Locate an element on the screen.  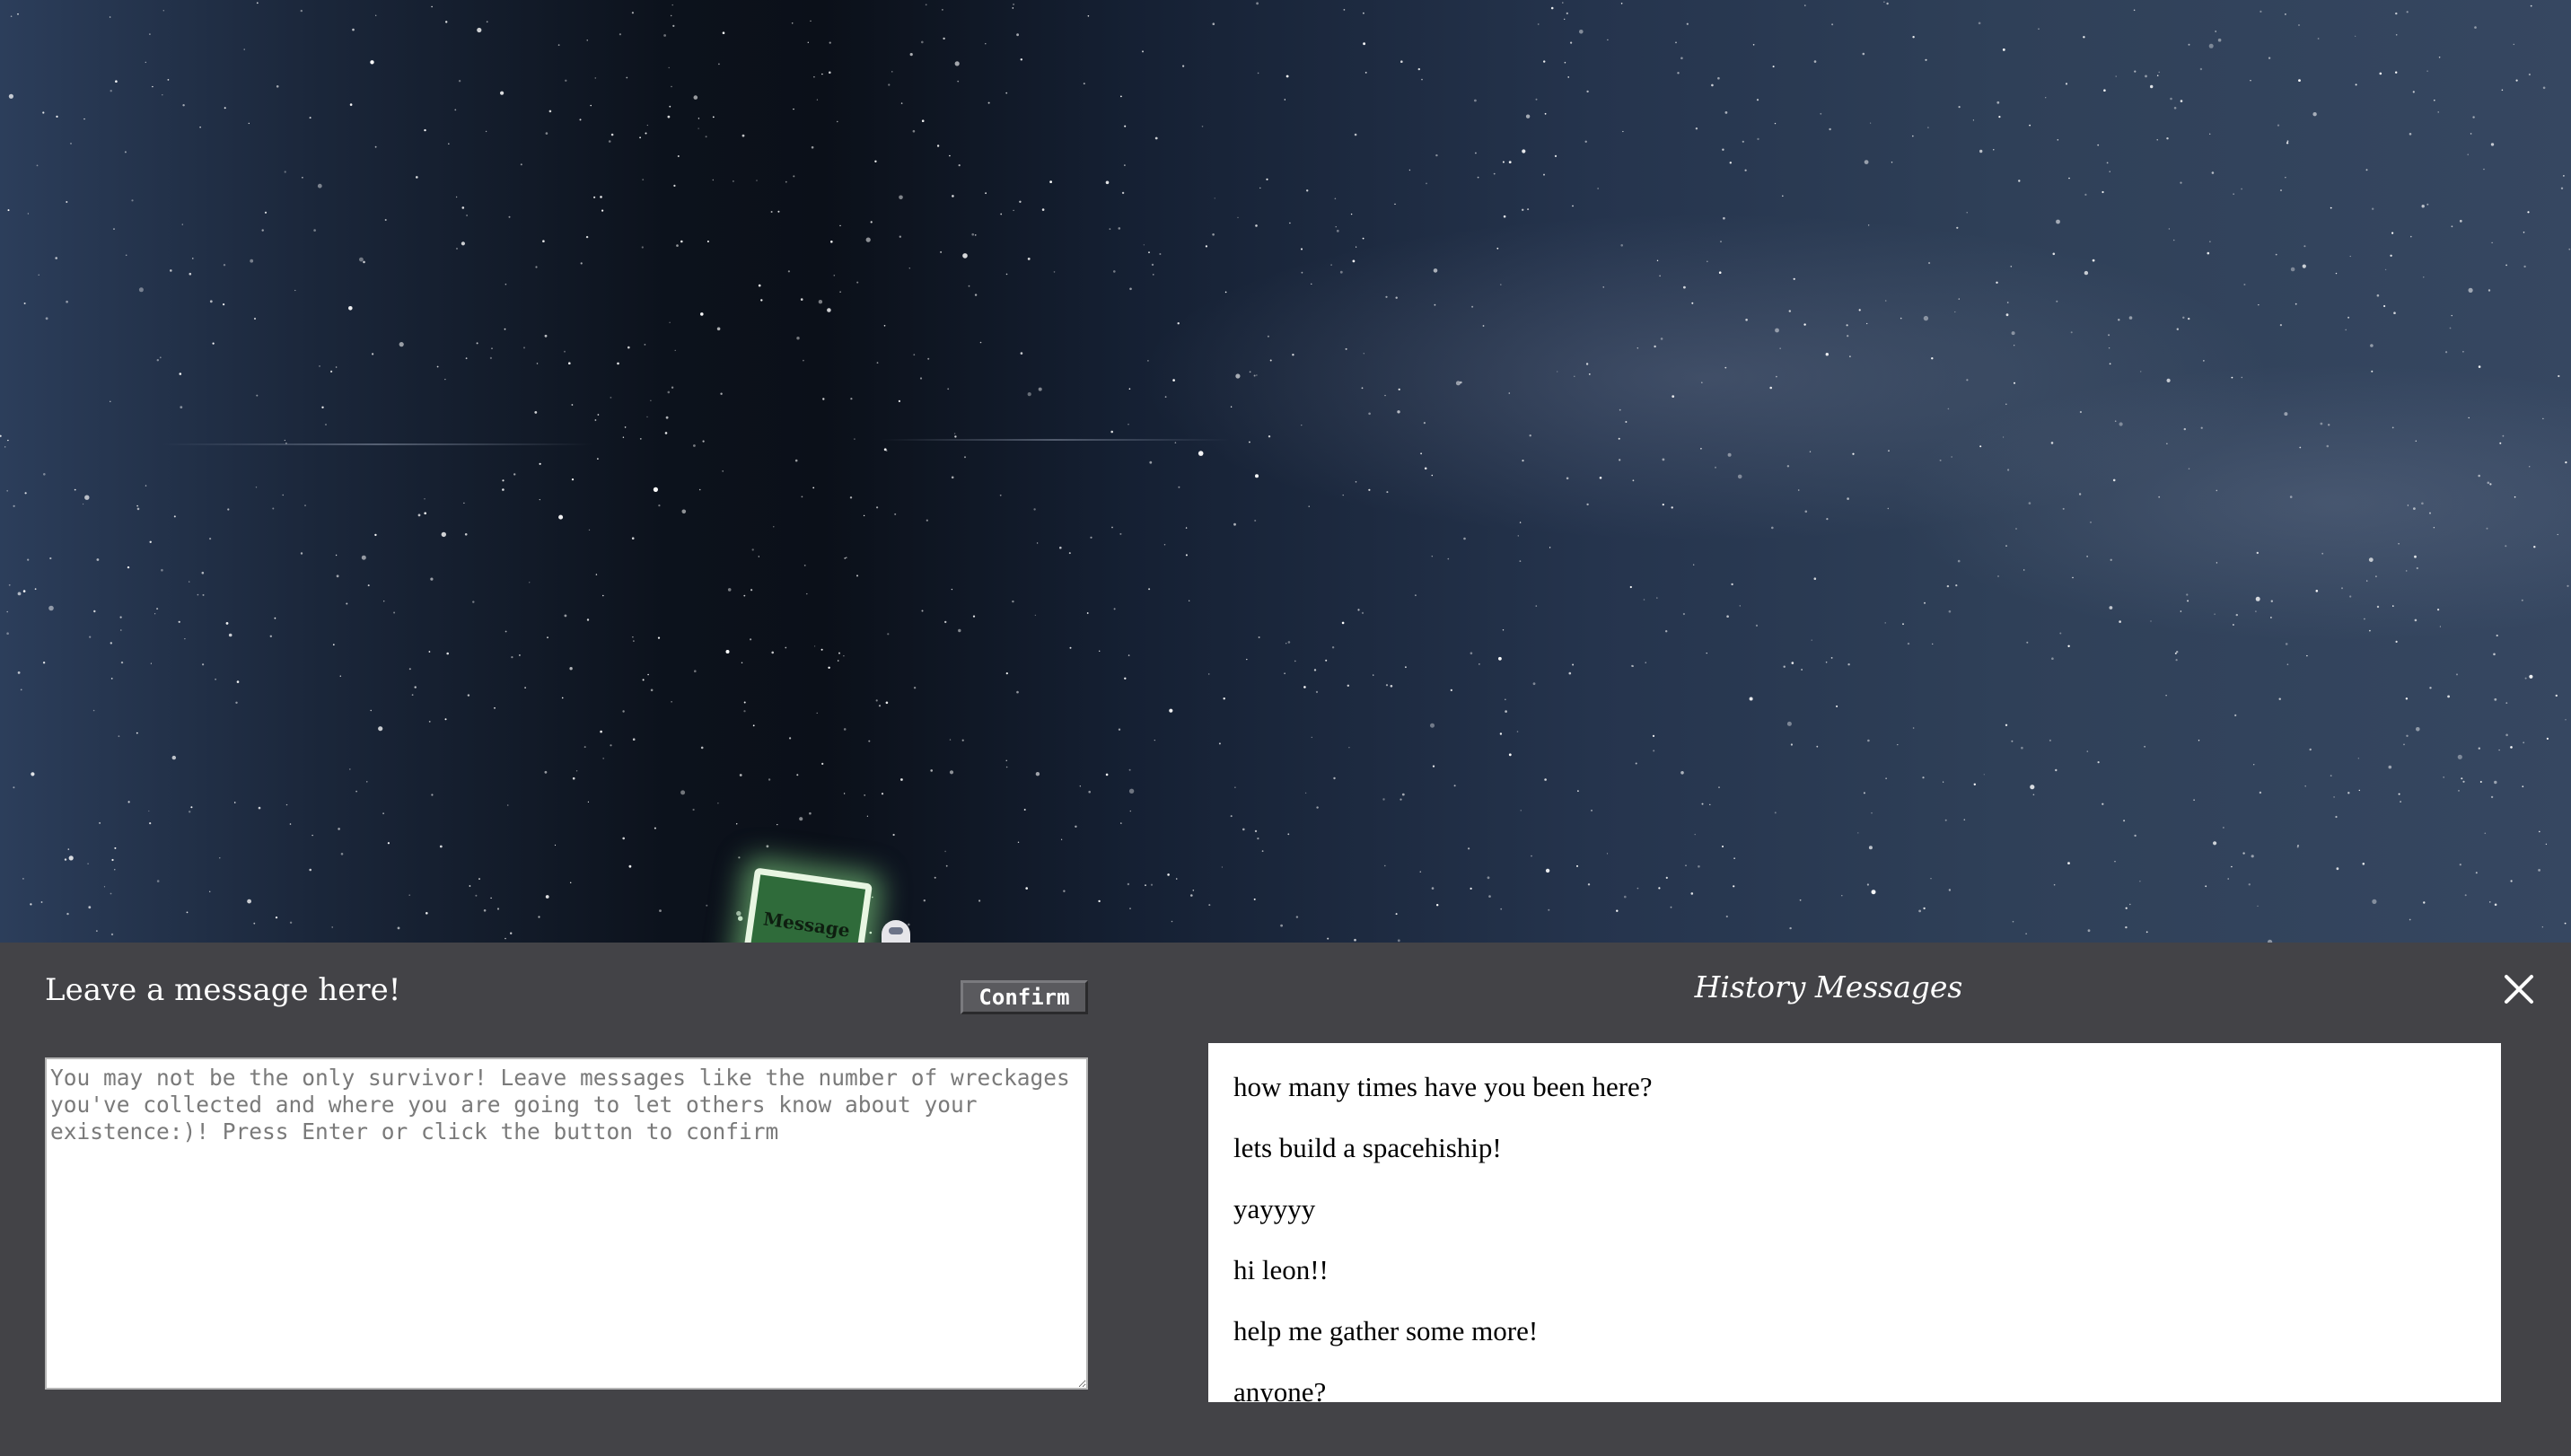
close-button is located at coordinates (2519, 989).